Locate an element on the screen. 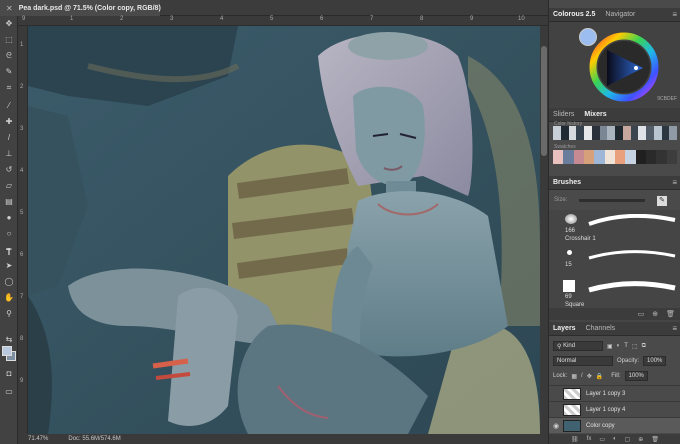  quick-mask-icon: ◘ is located at coordinates (9, 374).